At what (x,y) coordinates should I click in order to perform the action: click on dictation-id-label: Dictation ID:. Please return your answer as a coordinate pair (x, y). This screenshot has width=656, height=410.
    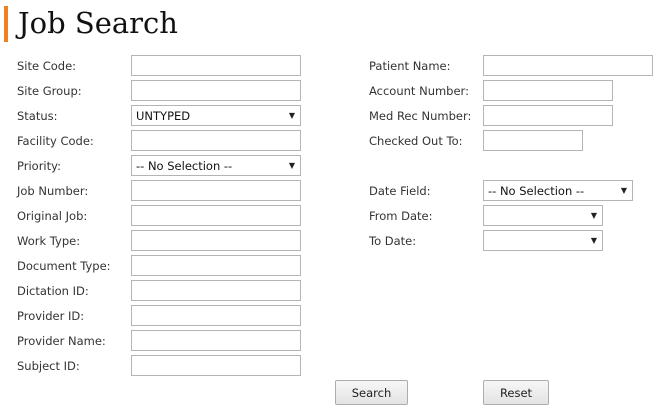
    Looking at the image, I should click on (53, 291).